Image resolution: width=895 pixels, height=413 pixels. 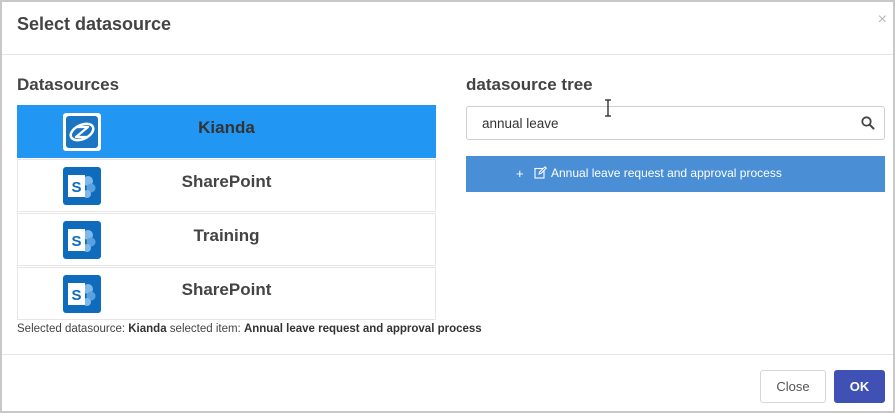 I want to click on tree-search-box, so click(x=675, y=123).